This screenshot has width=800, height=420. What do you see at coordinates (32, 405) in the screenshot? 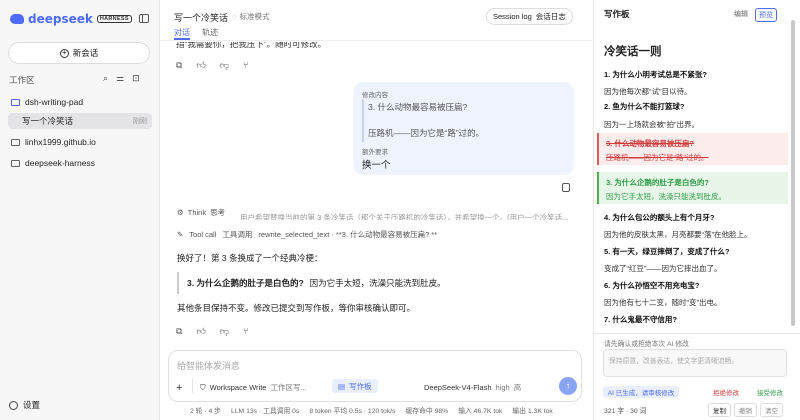
I see `settings-label: 设置` at bounding box center [32, 405].